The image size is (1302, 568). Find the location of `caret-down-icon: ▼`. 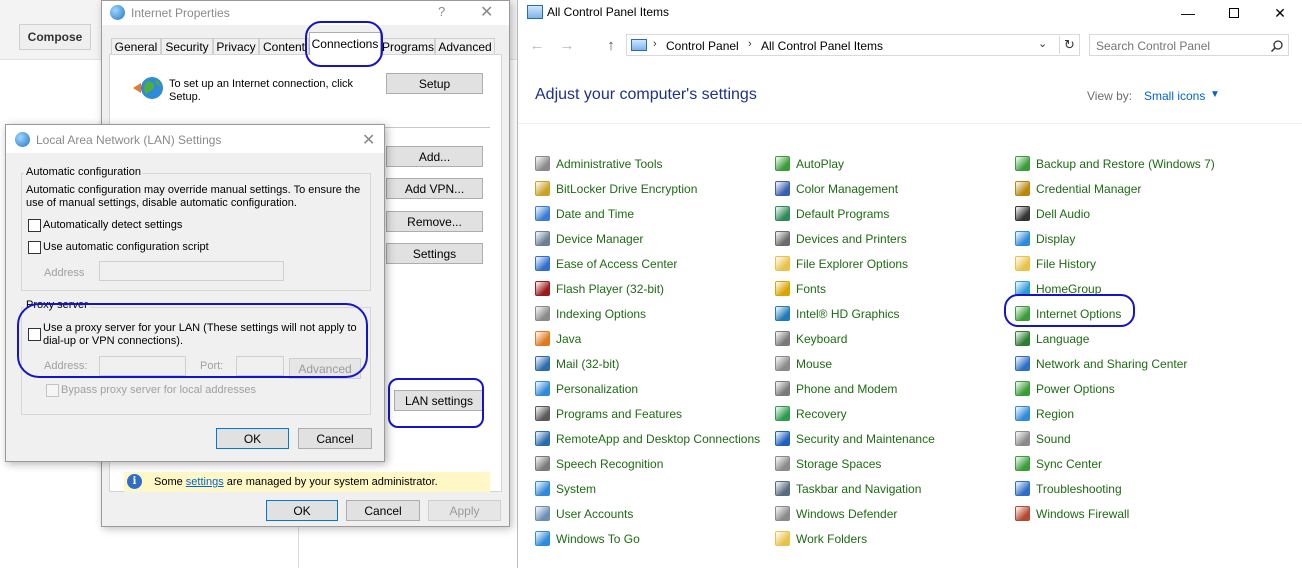

caret-down-icon: ▼ is located at coordinates (1215, 94).